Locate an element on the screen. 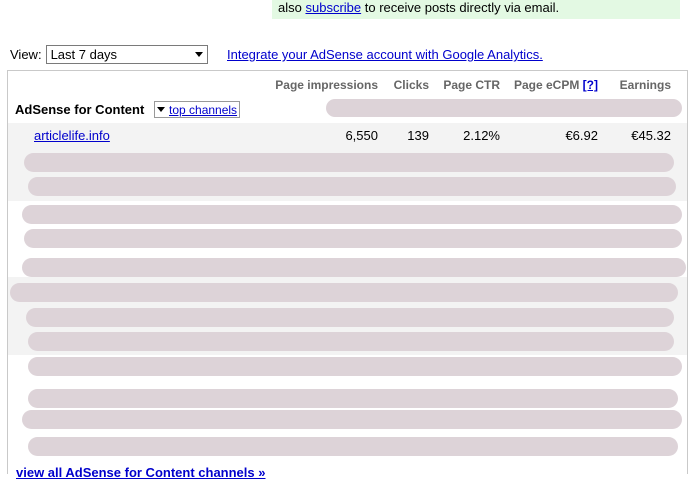 This screenshot has width=696, height=480. row-impressions: 6,550 is located at coordinates (361, 135).